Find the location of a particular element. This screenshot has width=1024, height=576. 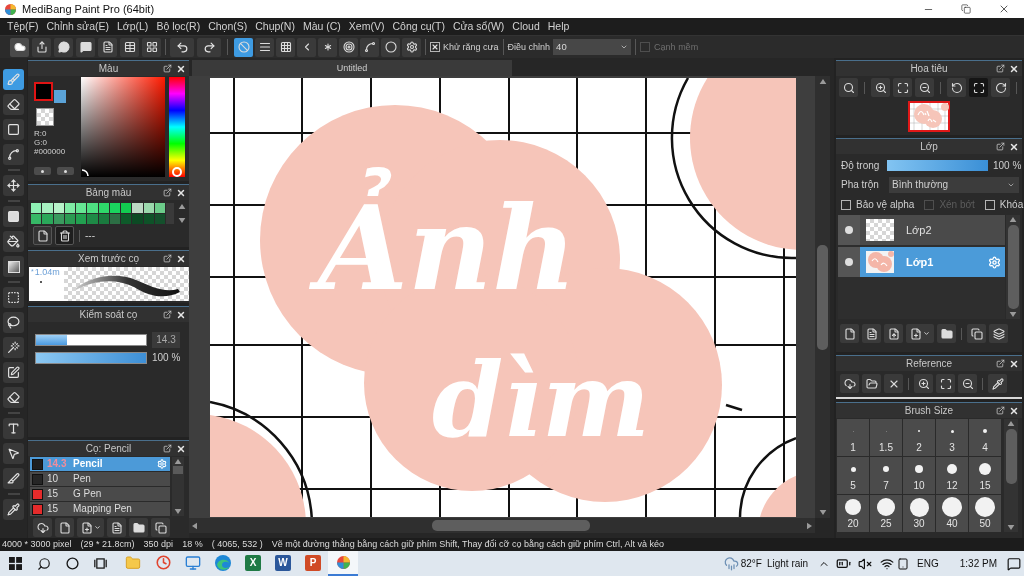

scrollbar-thumb is located at coordinates (178, 470).